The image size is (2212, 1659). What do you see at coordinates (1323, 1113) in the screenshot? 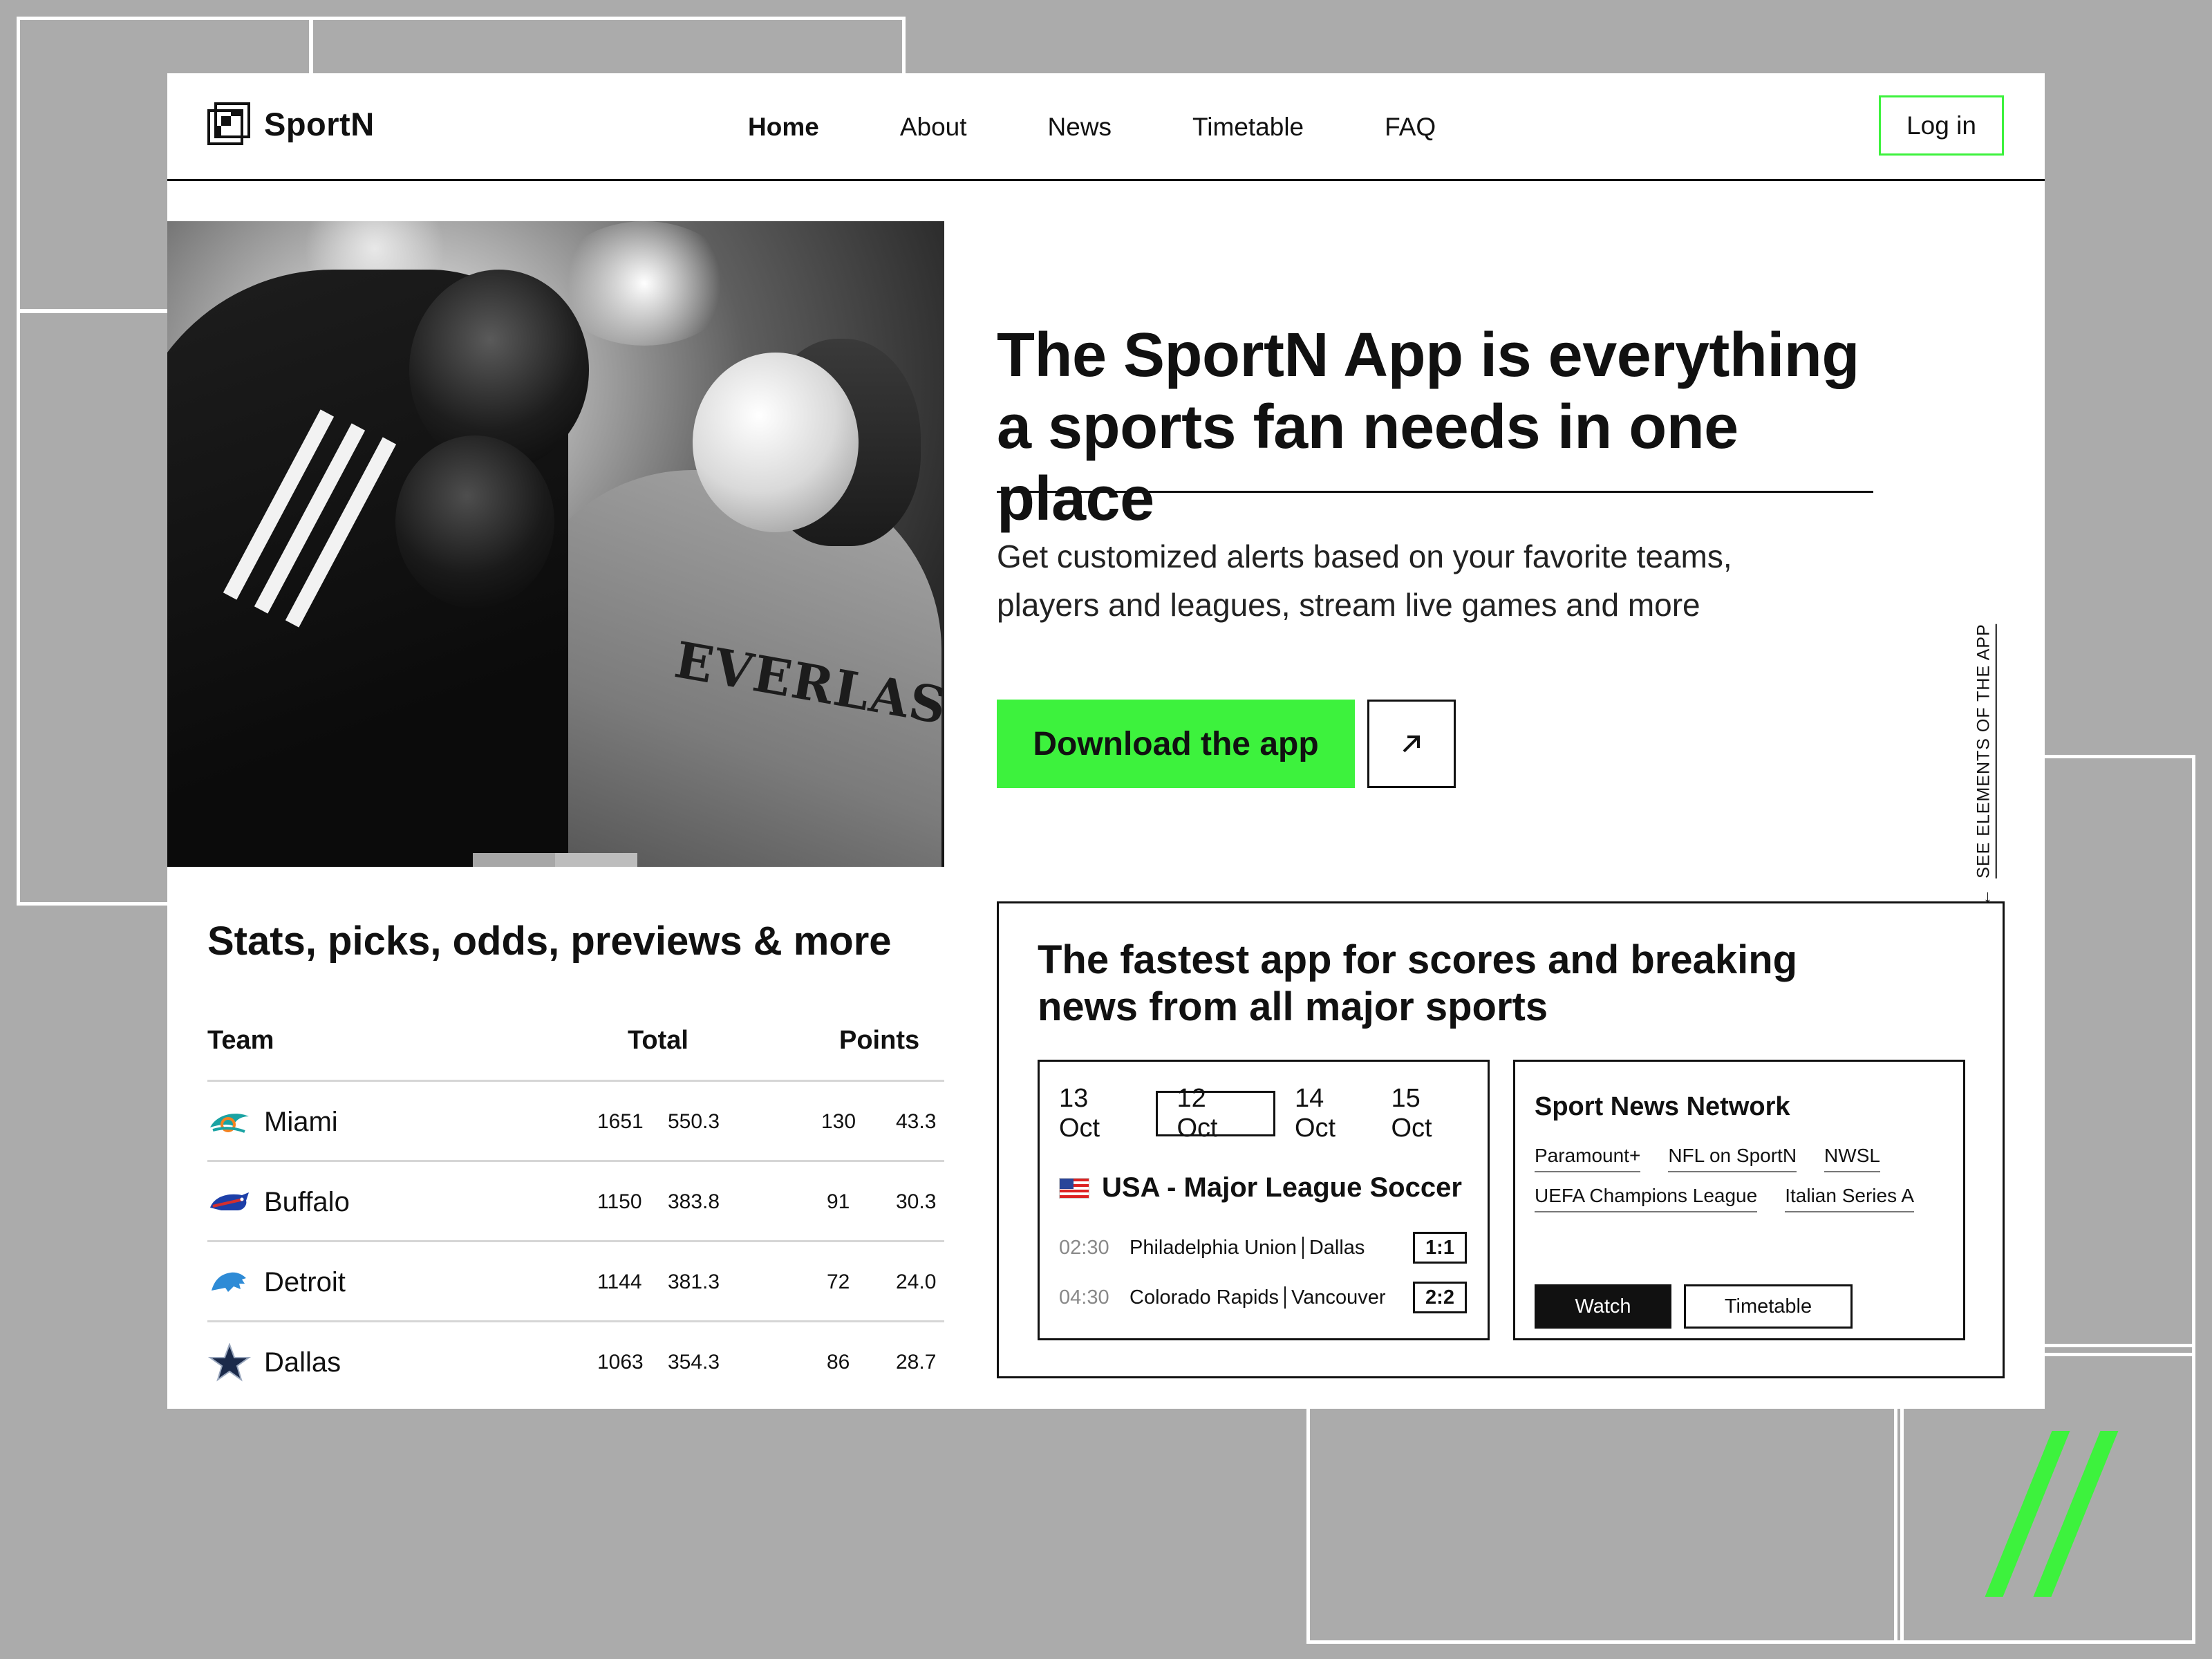
I see `date-tab: 14 Oct` at bounding box center [1323, 1113].